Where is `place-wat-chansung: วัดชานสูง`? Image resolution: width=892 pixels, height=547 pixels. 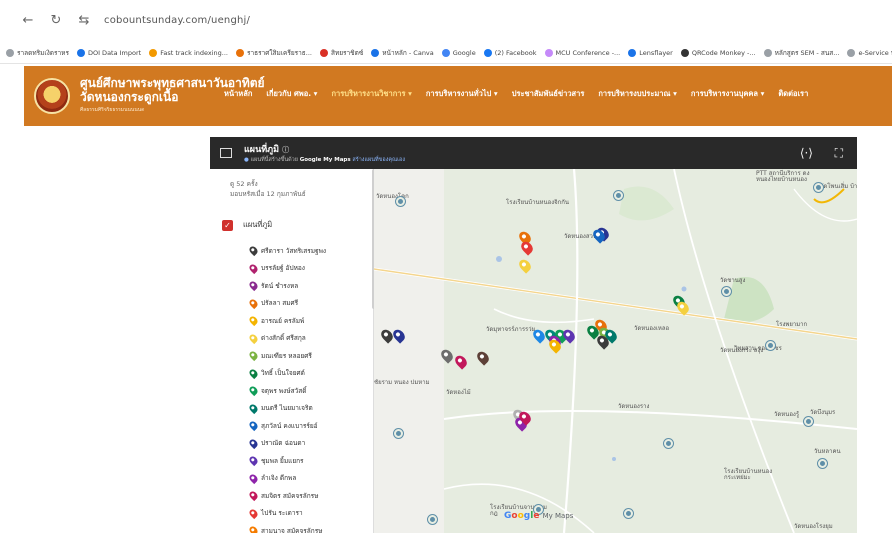
place-wat-chansung: วัดชานสูง is located at coordinates (732, 280).